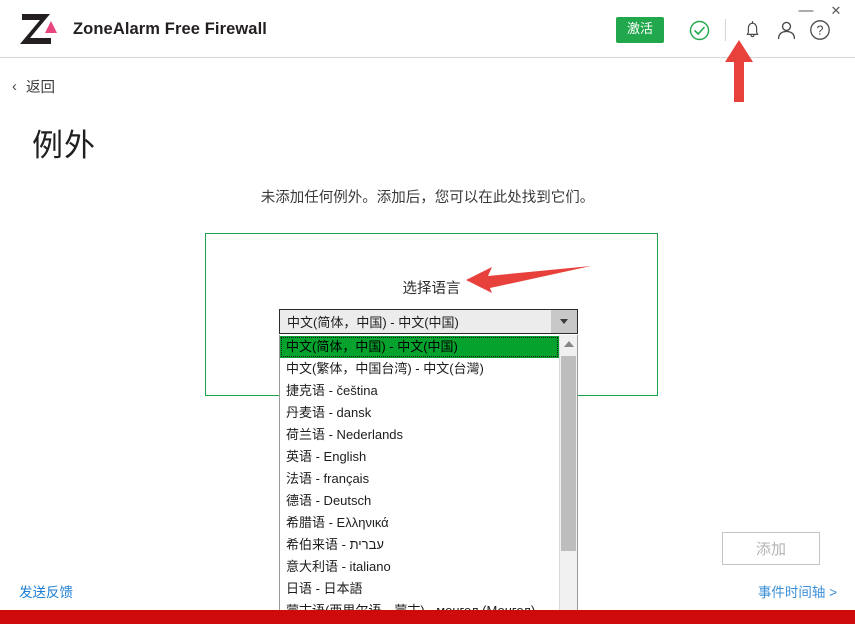 The image size is (855, 624). What do you see at coordinates (427, 617) in the screenshot?
I see `bottom-status-bar` at bounding box center [427, 617].